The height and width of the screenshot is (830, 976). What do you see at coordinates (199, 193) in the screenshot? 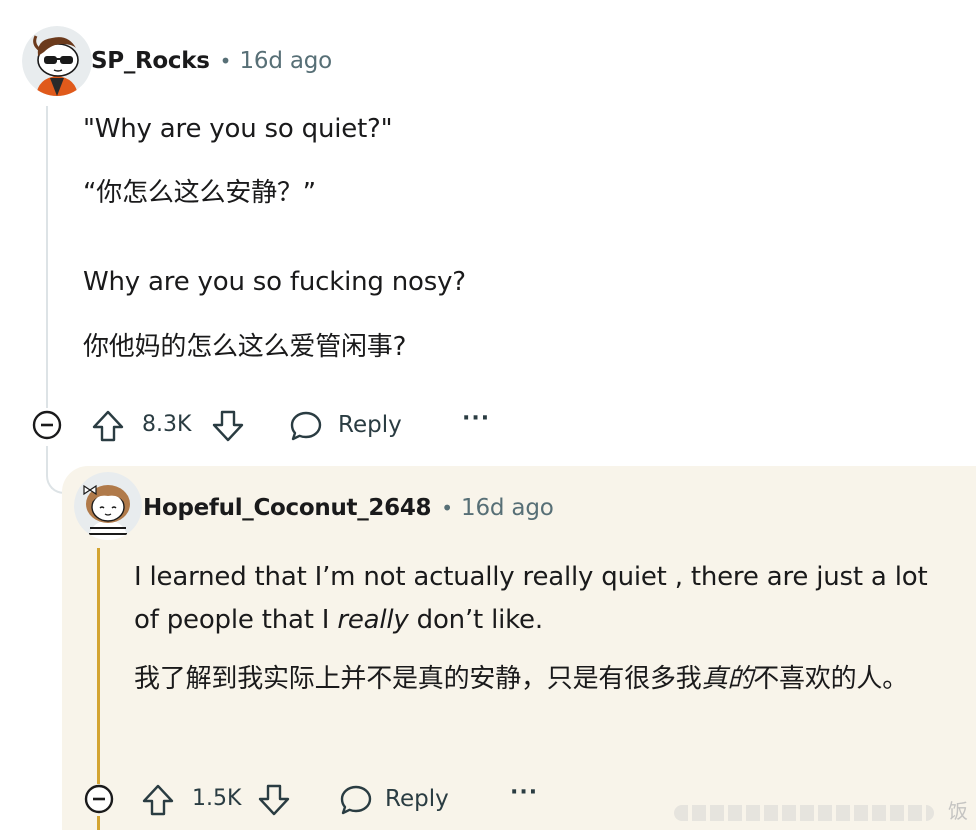
I see `comment-line: “你怎么这么安静？”` at bounding box center [199, 193].